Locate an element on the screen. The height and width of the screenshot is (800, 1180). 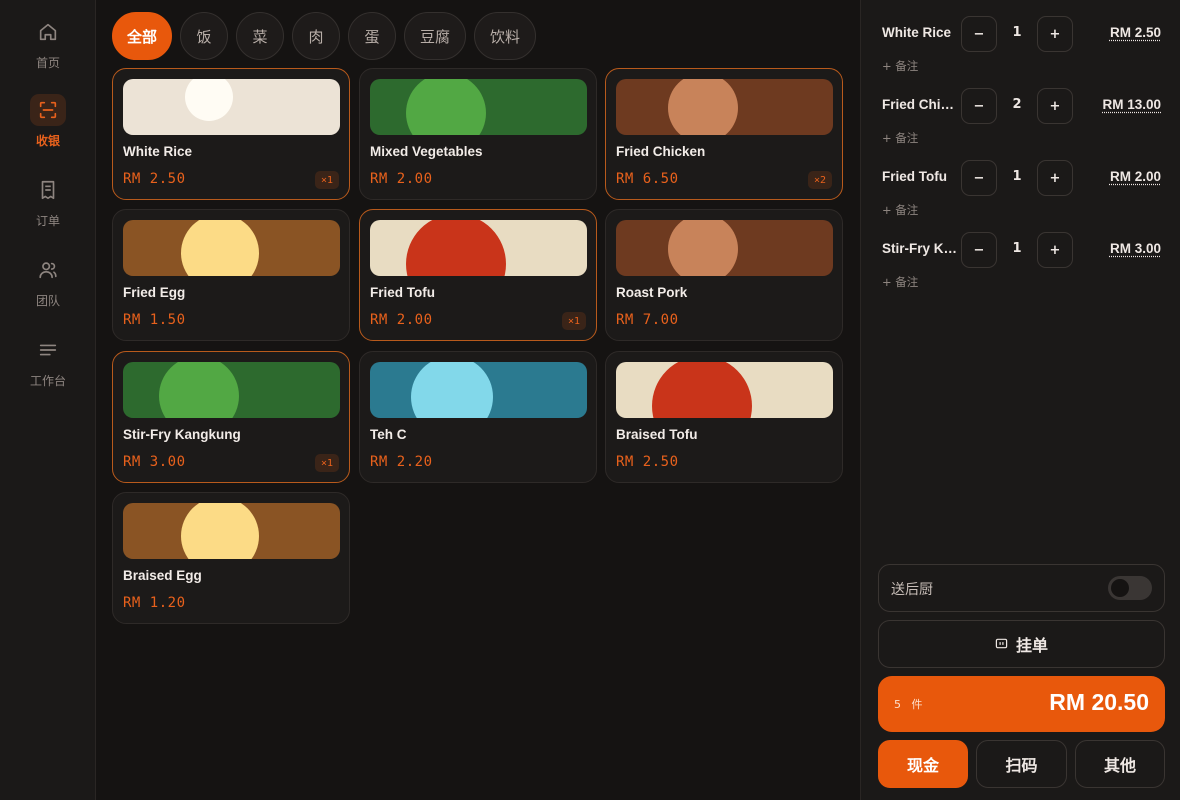
nav-item-home: 首页 is located at coordinates (48, 43).